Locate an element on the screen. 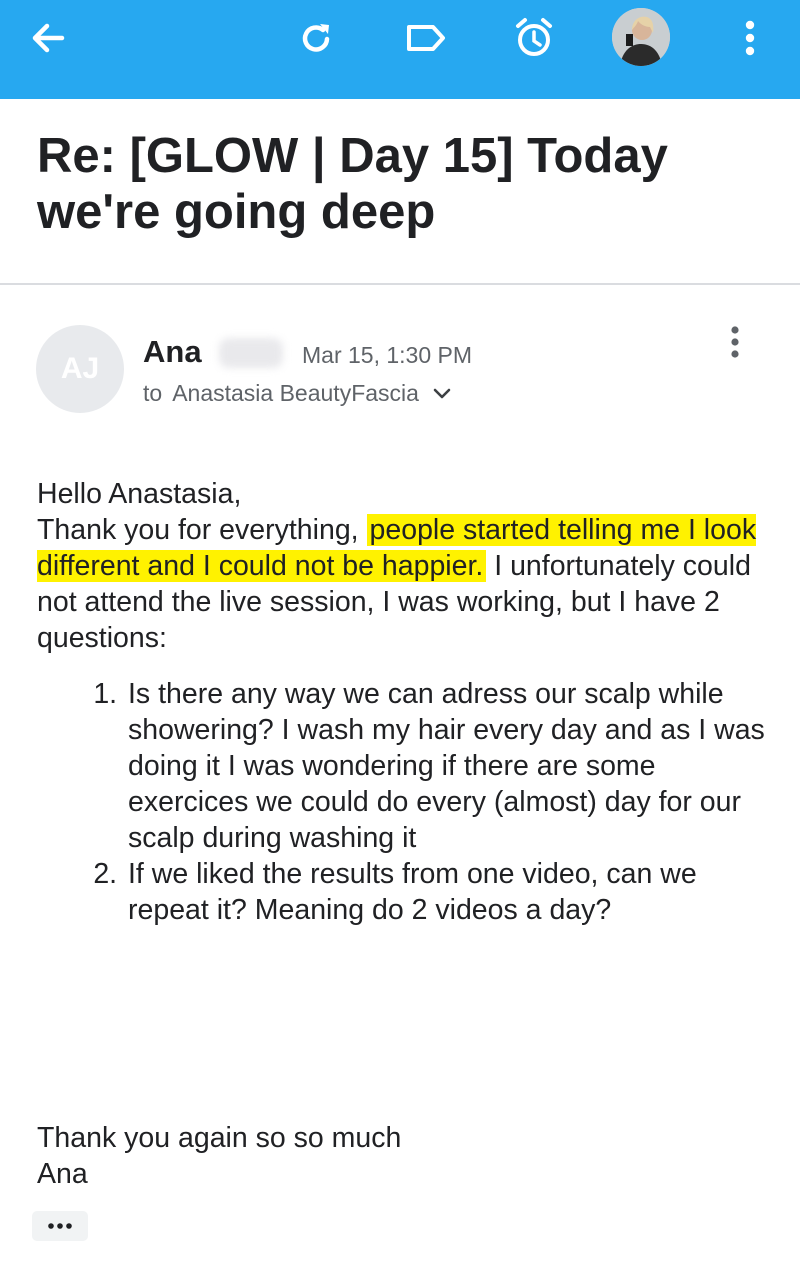 This screenshot has width=800, height=1271. back-arrow-icon is located at coordinates (48, 38).